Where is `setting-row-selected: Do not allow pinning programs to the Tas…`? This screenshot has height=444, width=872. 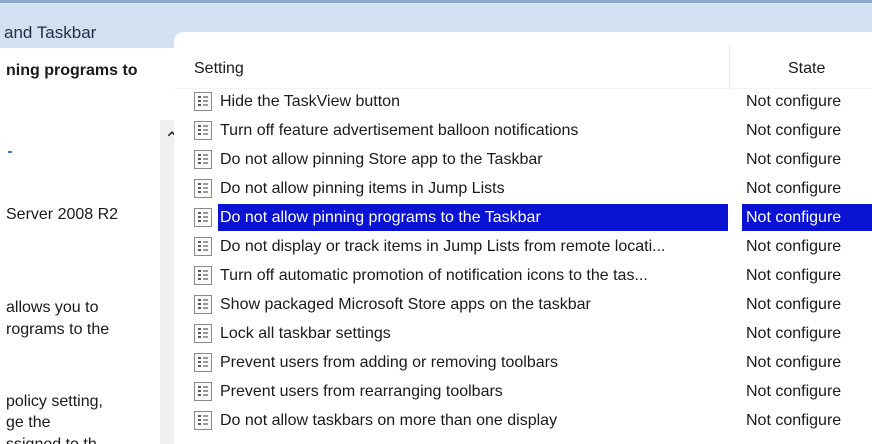
setting-row-selected: Do not allow pinning programs to the Tas… is located at coordinates (530, 217).